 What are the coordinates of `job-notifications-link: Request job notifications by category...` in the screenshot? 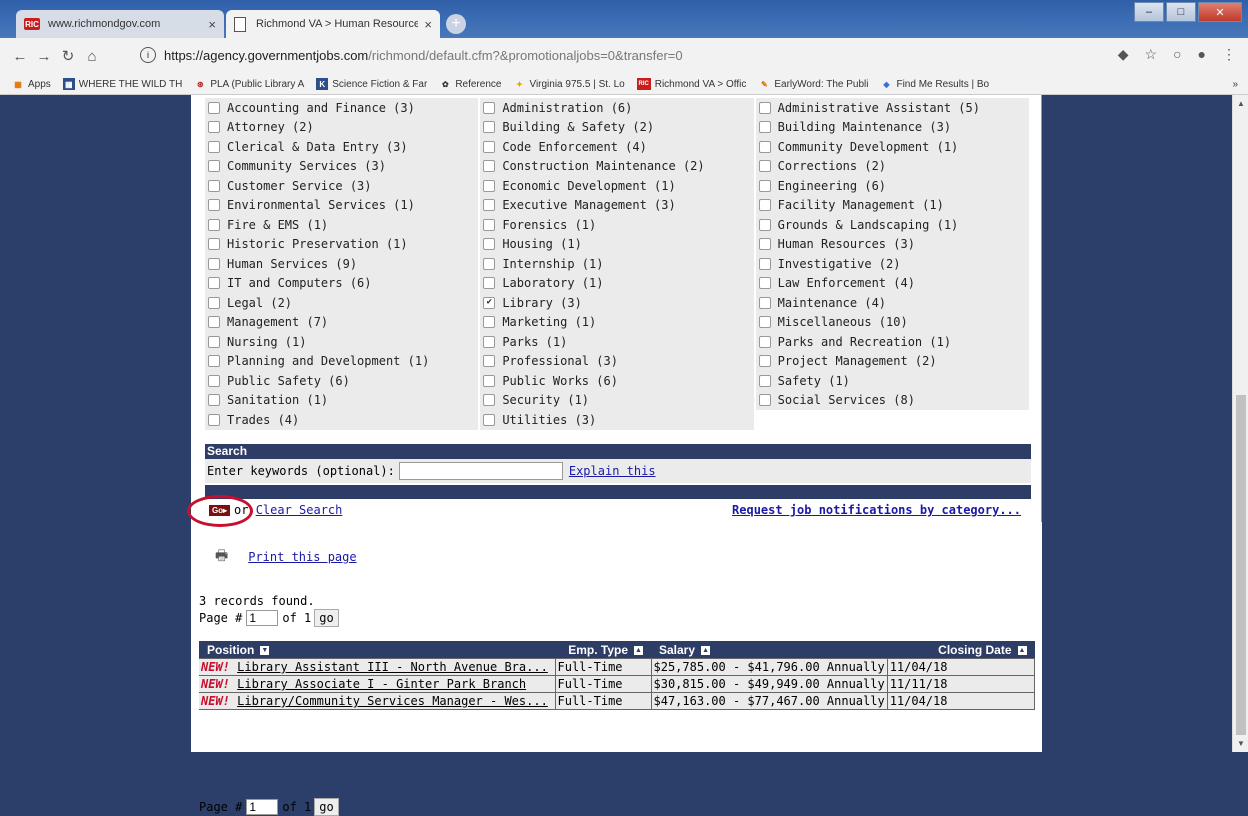 It's located at (876, 510).